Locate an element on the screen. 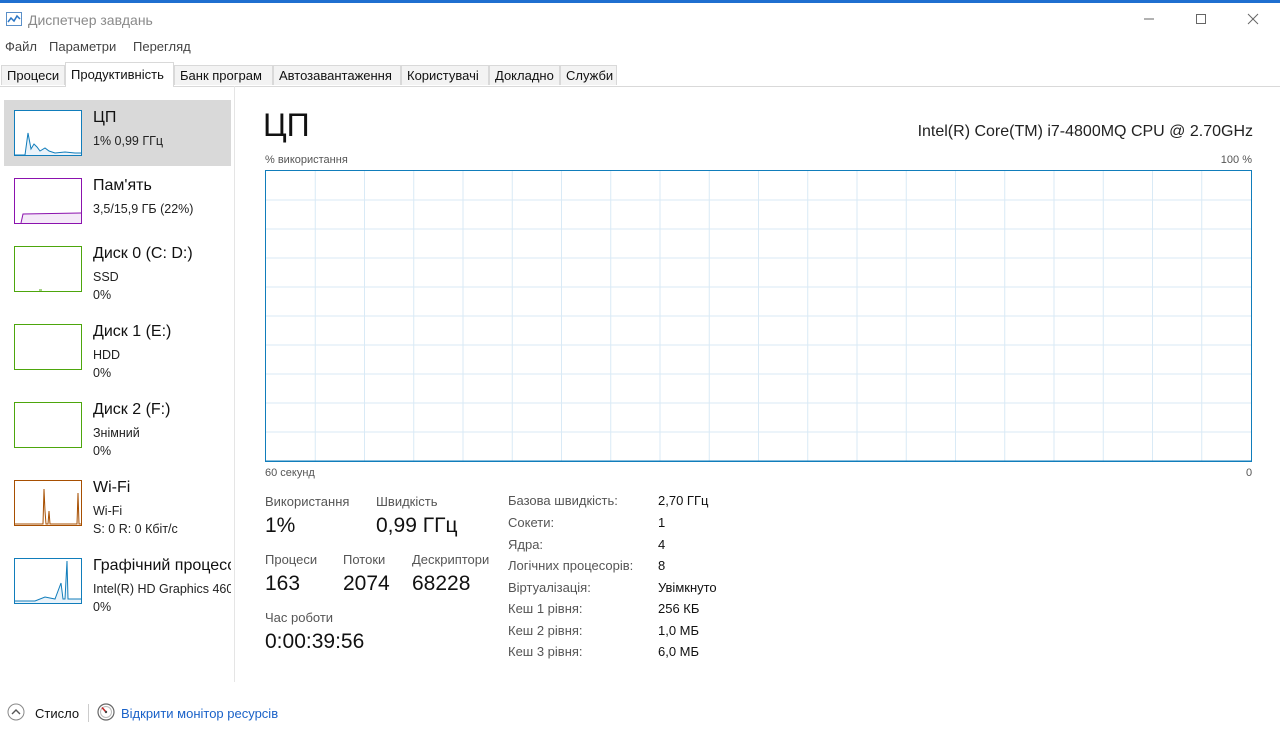 The height and width of the screenshot is (738, 1280). resource-monitor-icon is located at coordinates (106, 712).